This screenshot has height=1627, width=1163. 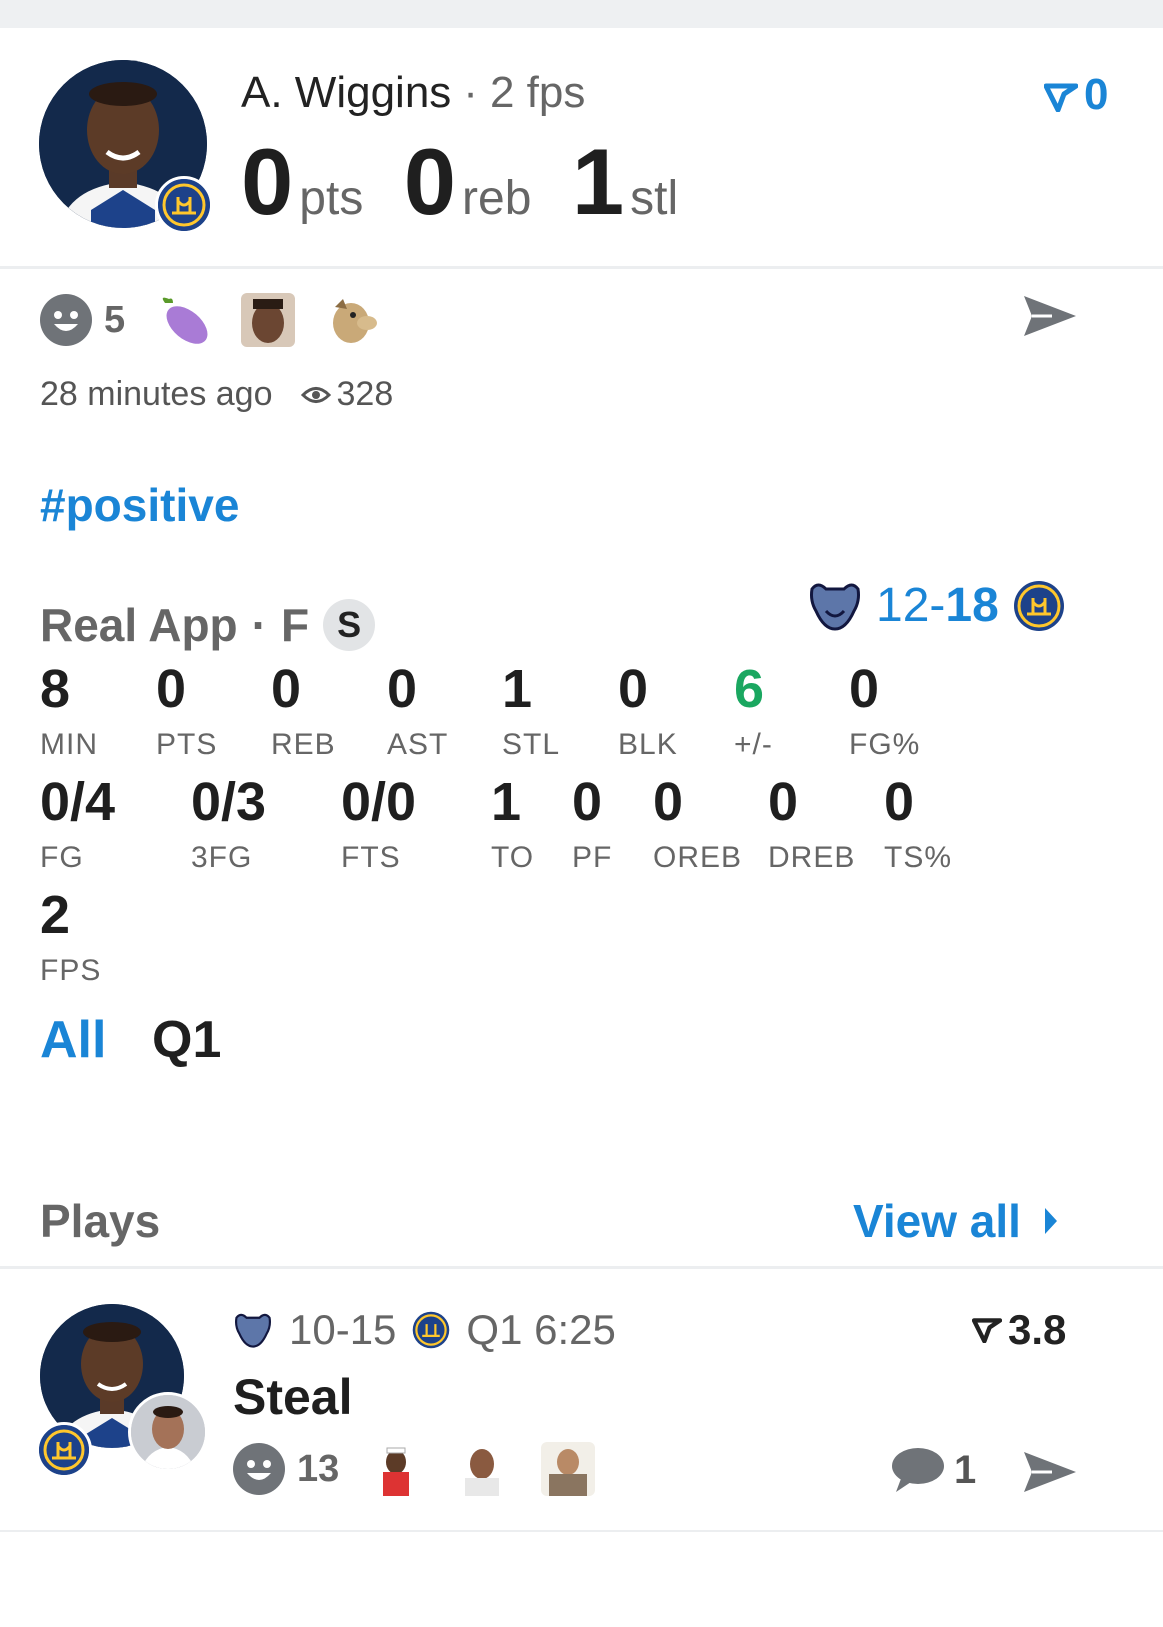 I want to click on stat-ast: 0 AST, so click(x=417, y=712).